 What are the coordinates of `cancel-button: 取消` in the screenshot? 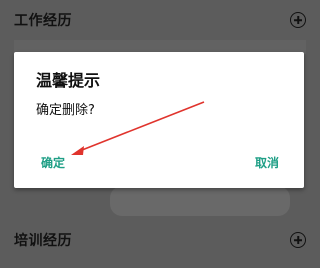 It's located at (267, 162).